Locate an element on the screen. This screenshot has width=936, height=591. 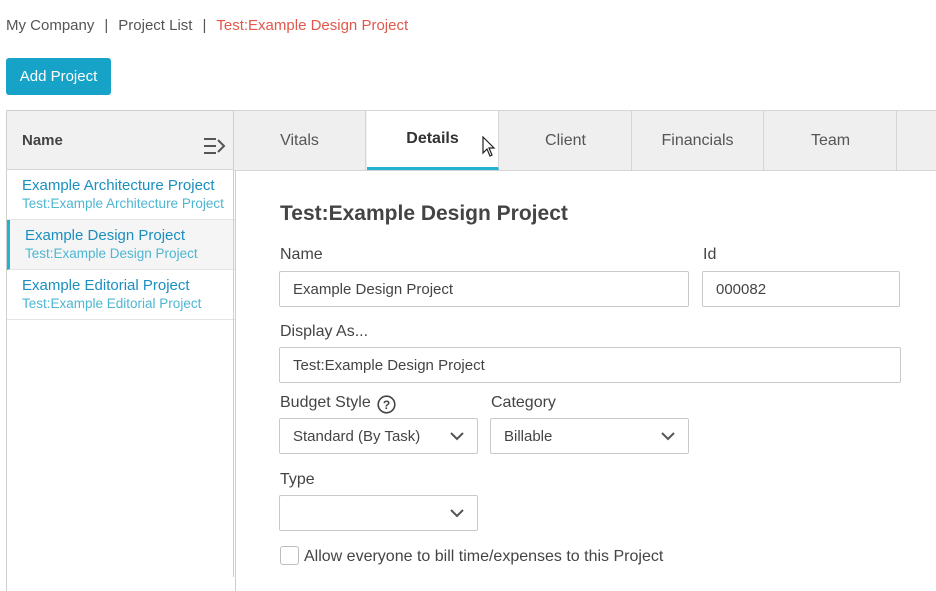
mouse-pointer-icon is located at coordinates (489, 146).